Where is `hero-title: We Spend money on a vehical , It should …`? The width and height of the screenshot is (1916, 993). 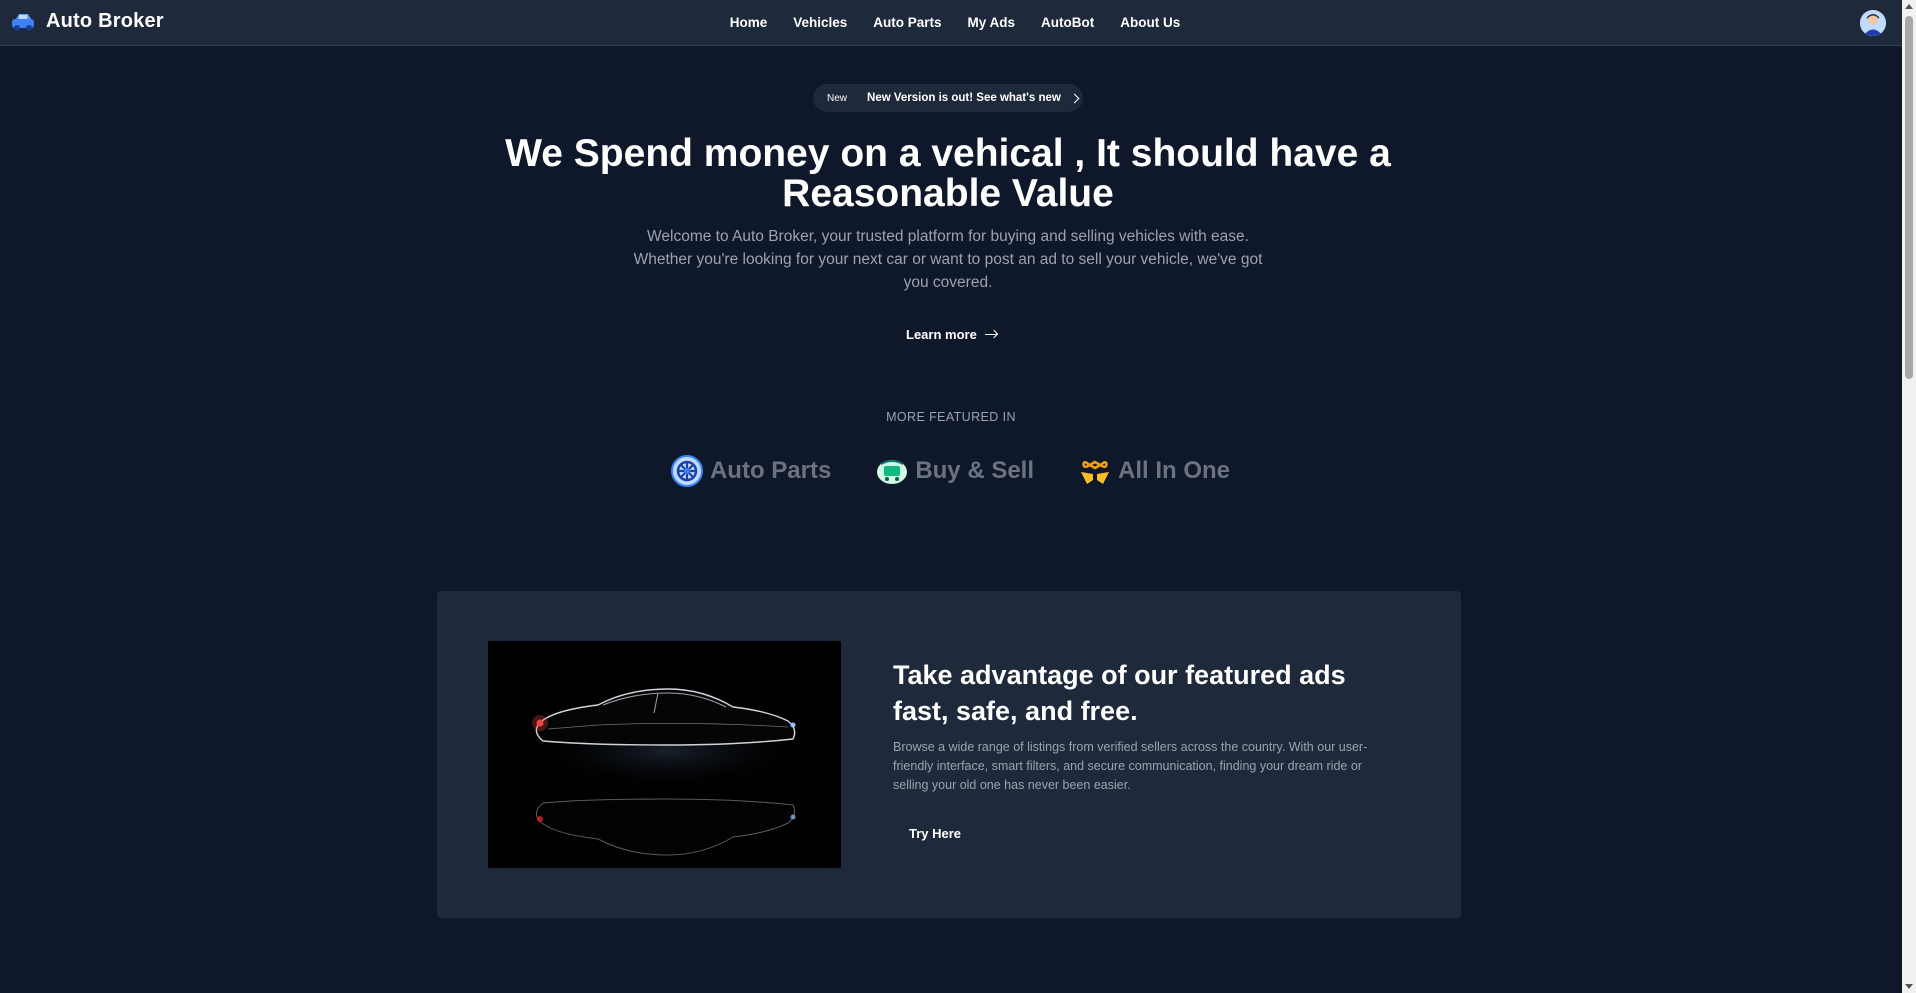
hero-title: We Spend money on a vehical , It should … is located at coordinates (948, 174).